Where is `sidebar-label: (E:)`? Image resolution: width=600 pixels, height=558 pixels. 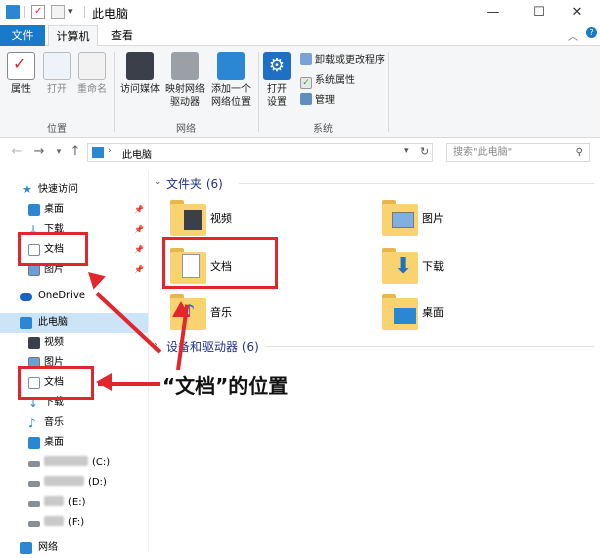 sidebar-label: (E:) is located at coordinates (77, 502).